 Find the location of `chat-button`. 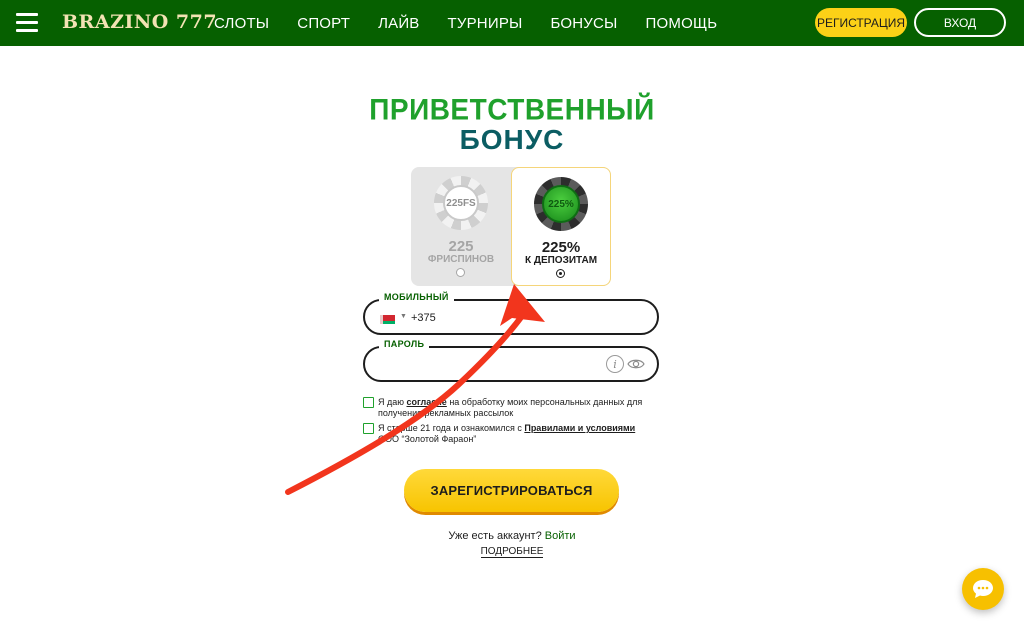

chat-button is located at coordinates (983, 589).